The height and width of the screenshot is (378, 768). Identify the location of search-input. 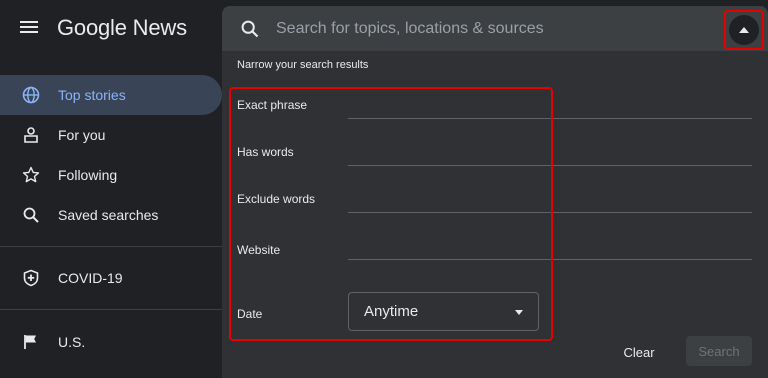
(491, 28).